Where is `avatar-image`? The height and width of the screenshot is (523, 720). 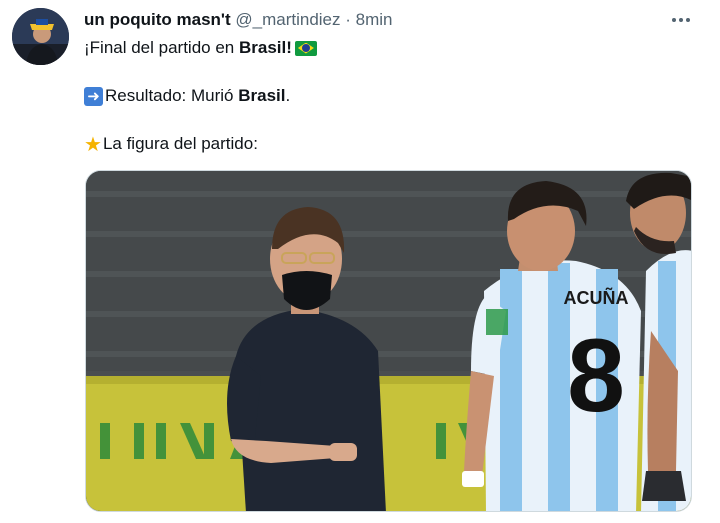 avatar-image is located at coordinates (40, 36).